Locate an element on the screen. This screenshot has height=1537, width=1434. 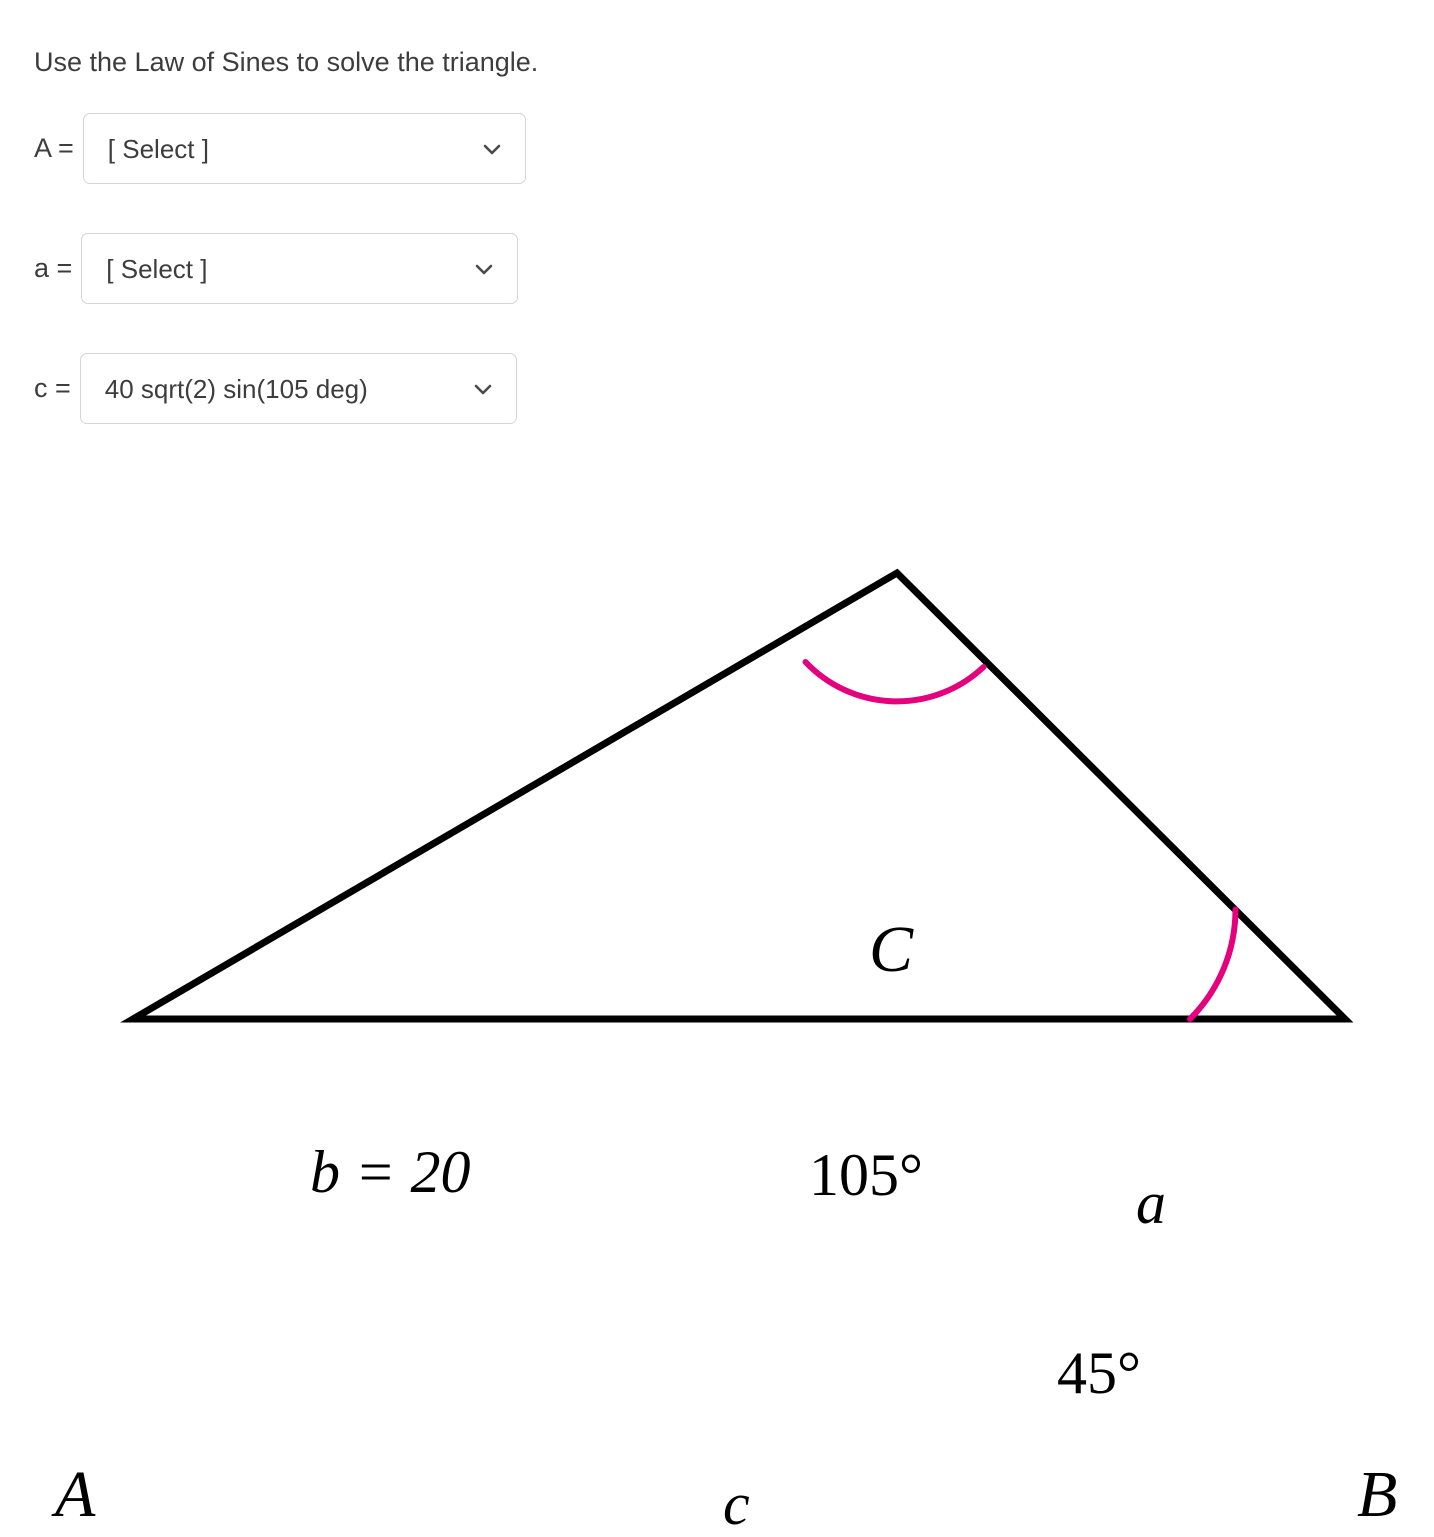
select-A-value: [ Select ] is located at coordinates (158, 148).